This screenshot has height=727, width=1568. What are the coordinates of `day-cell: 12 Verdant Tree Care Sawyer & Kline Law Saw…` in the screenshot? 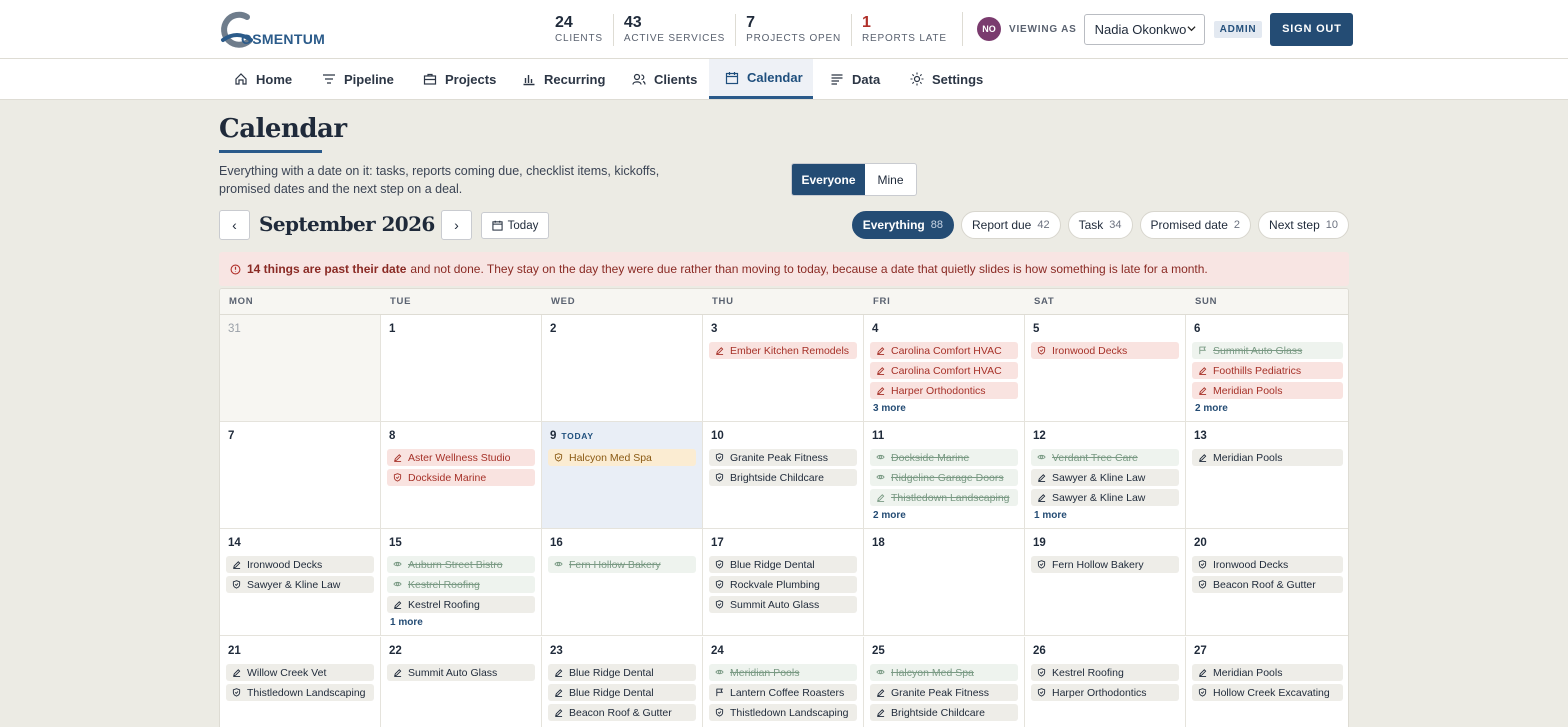 It's located at (1105, 475).